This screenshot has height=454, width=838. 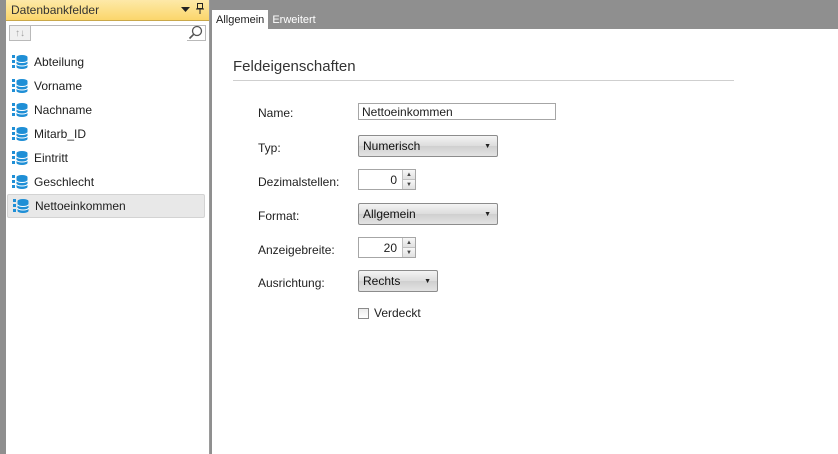 I want to click on verdeckt-option: Verdeckt, so click(x=389, y=313).